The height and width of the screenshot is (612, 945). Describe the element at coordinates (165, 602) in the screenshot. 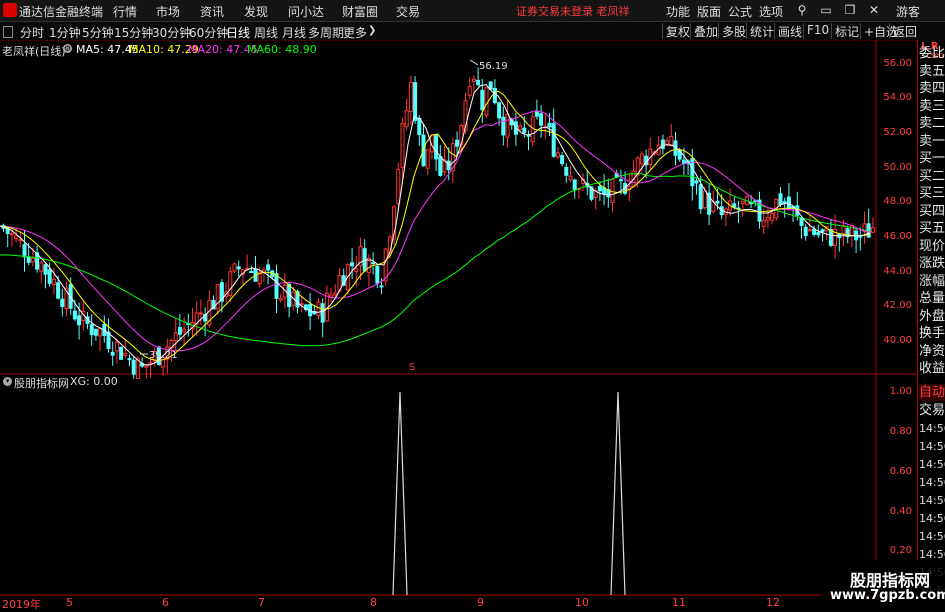

I see `x-label: 6` at that location.